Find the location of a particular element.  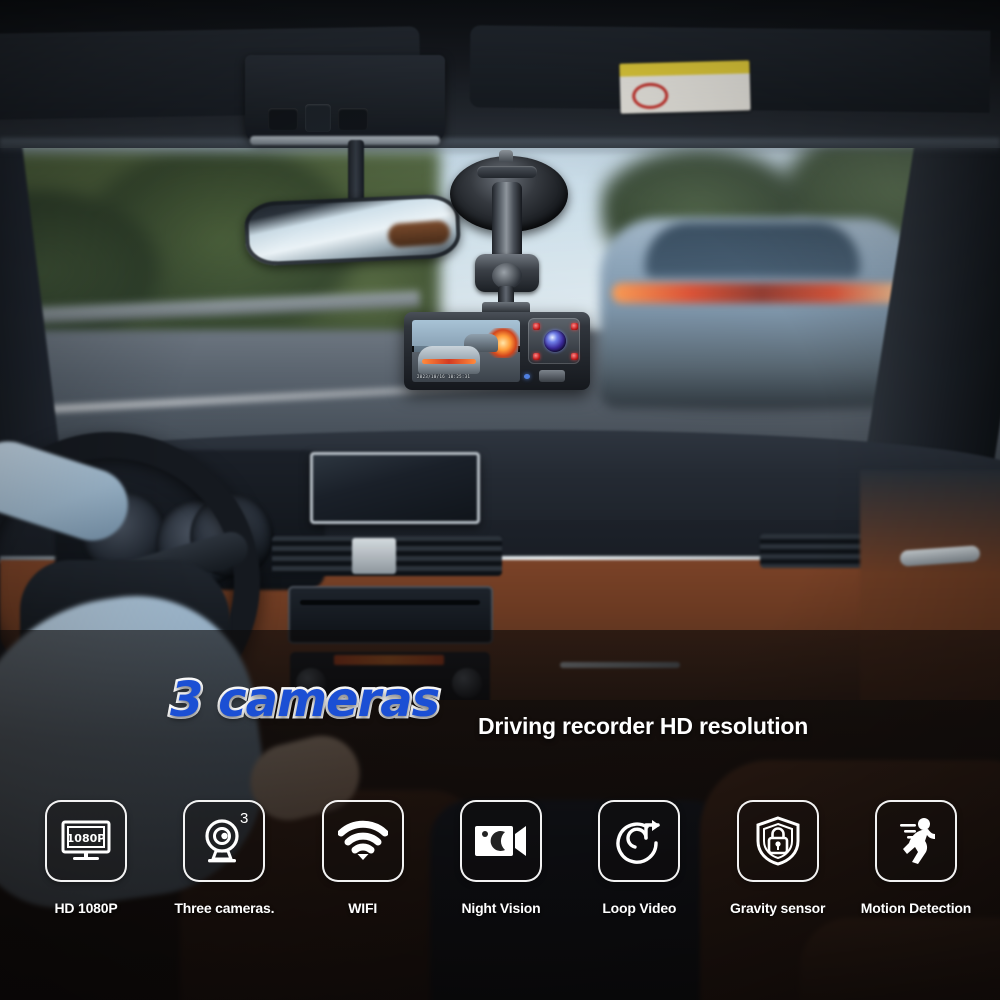

svg-text: 1080P is located at coordinates (86, 838).